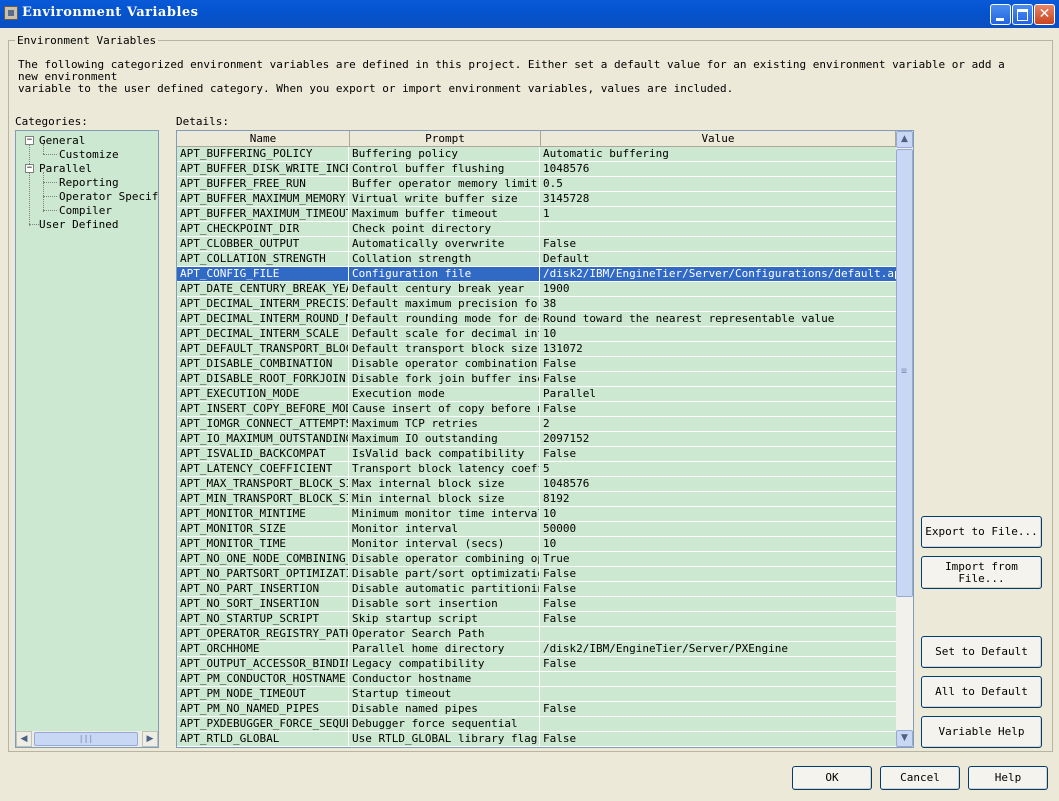 This screenshot has height=801, width=1059. What do you see at coordinates (29, 140) in the screenshot?
I see `collapse-general-icon: −` at bounding box center [29, 140].